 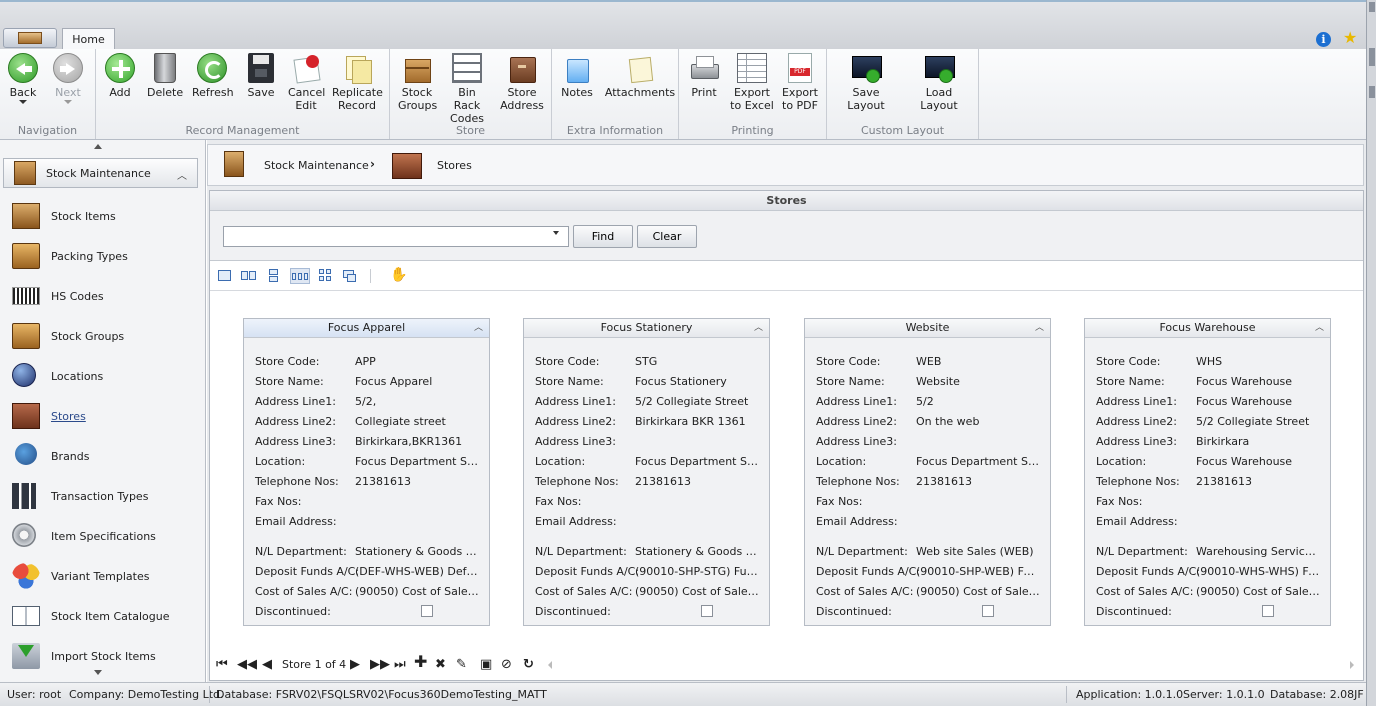 I want to click on store-card-title: Focus Stationery ︿, so click(x=646, y=328).